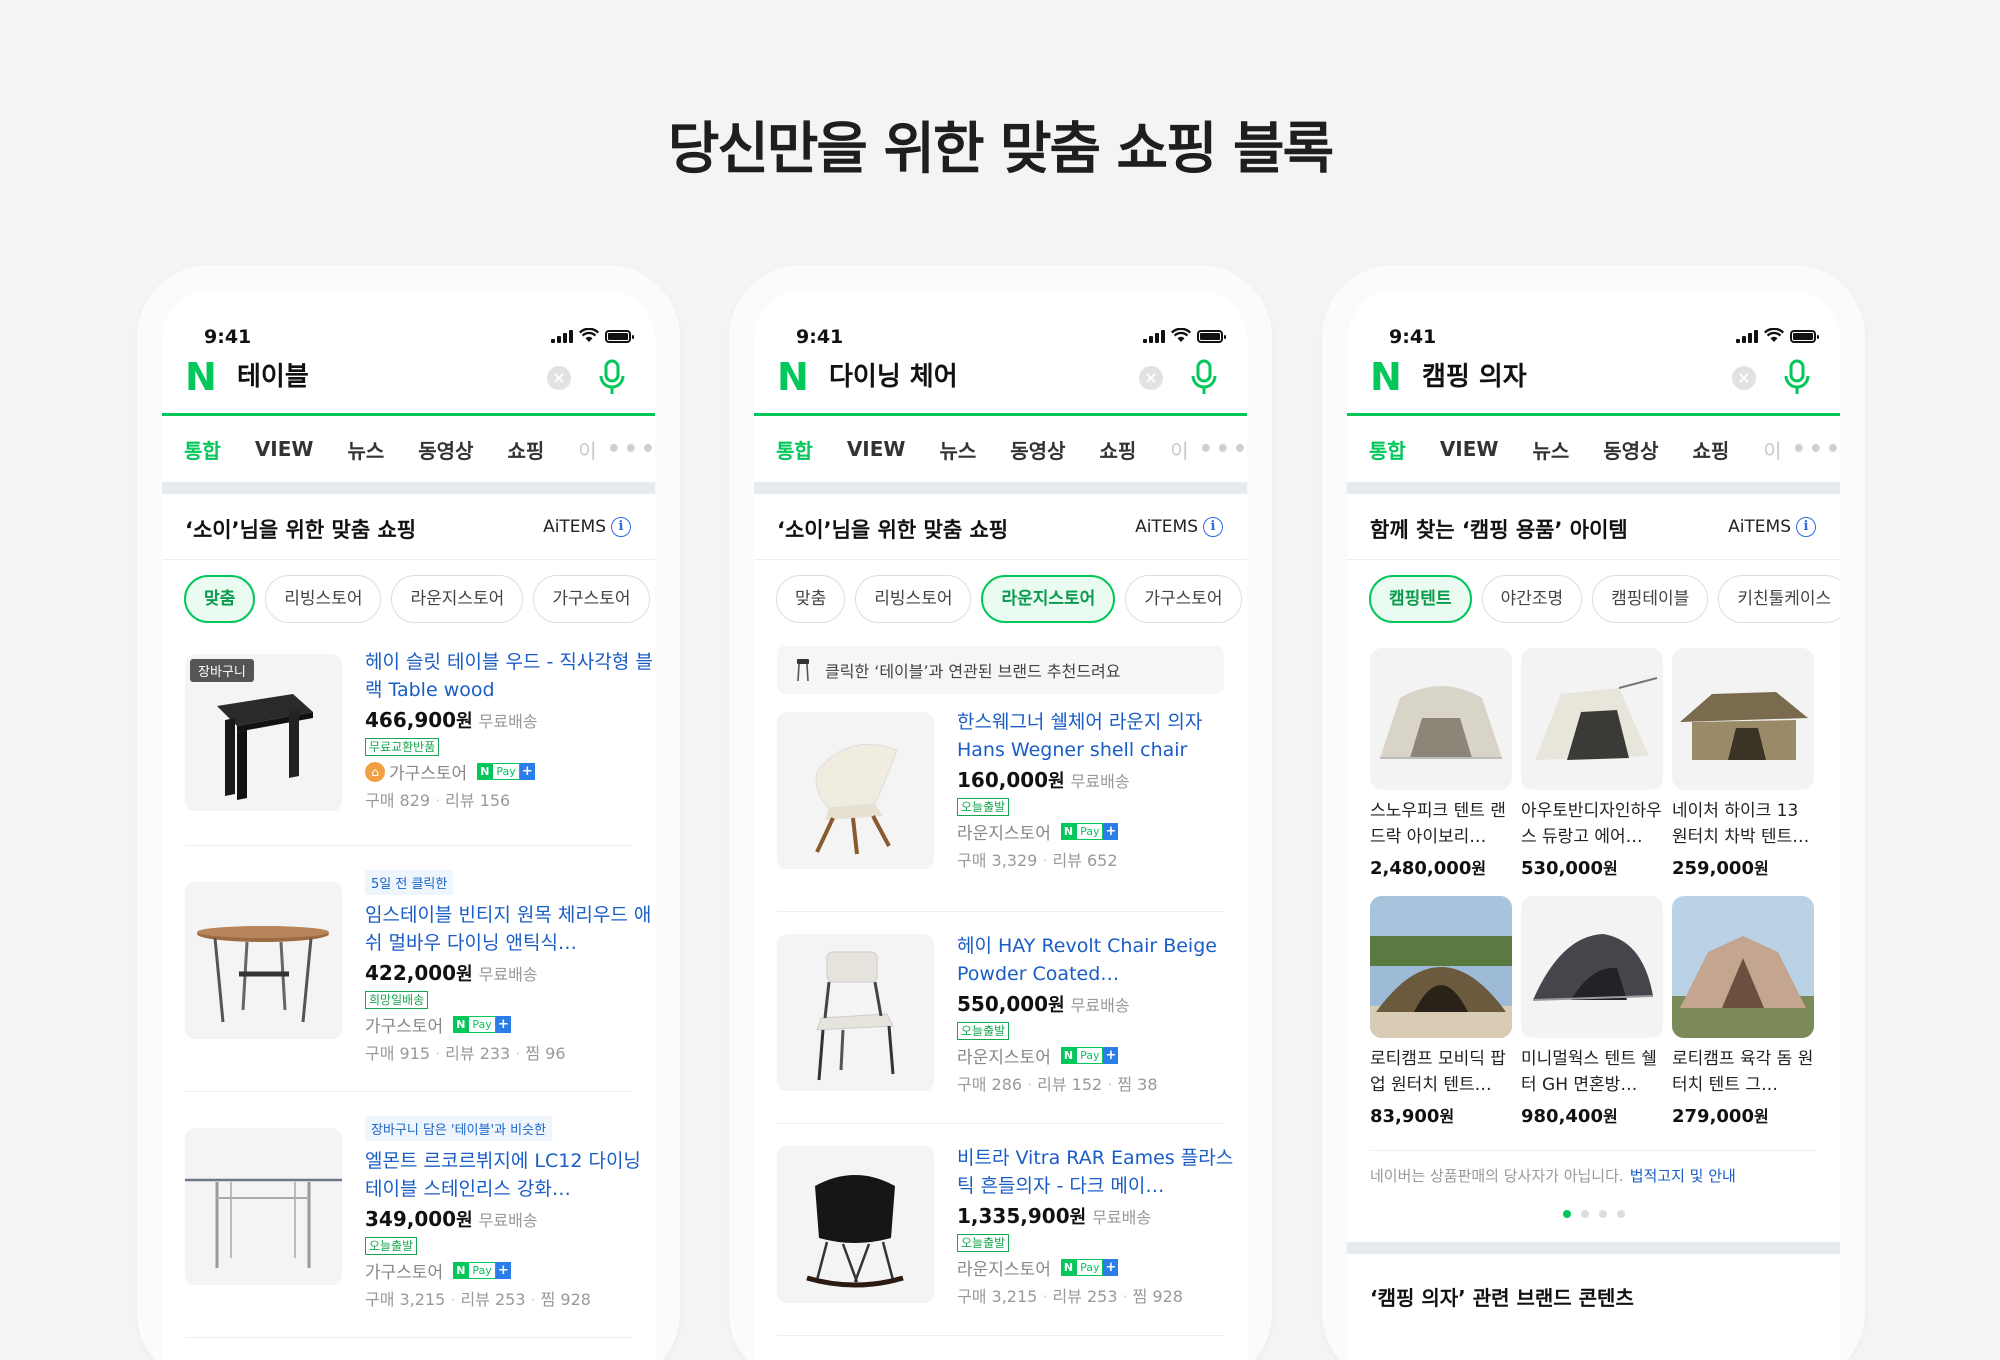  Describe the element at coordinates (1102, 736) in the screenshot. I see `product-title: 한스웨그너 쉘체어 라운지 의자 Hans Wegner shell chair` at that location.